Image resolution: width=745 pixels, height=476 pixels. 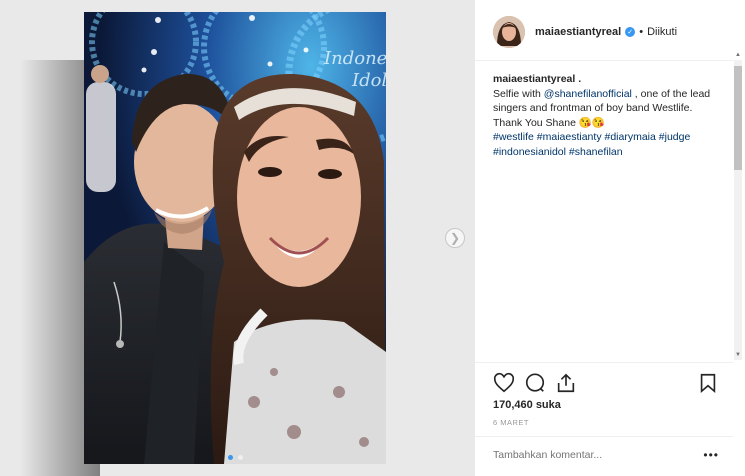 What do you see at coordinates (662, 32) in the screenshot?
I see `follow-status-button: Diikuti` at bounding box center [662, 32].